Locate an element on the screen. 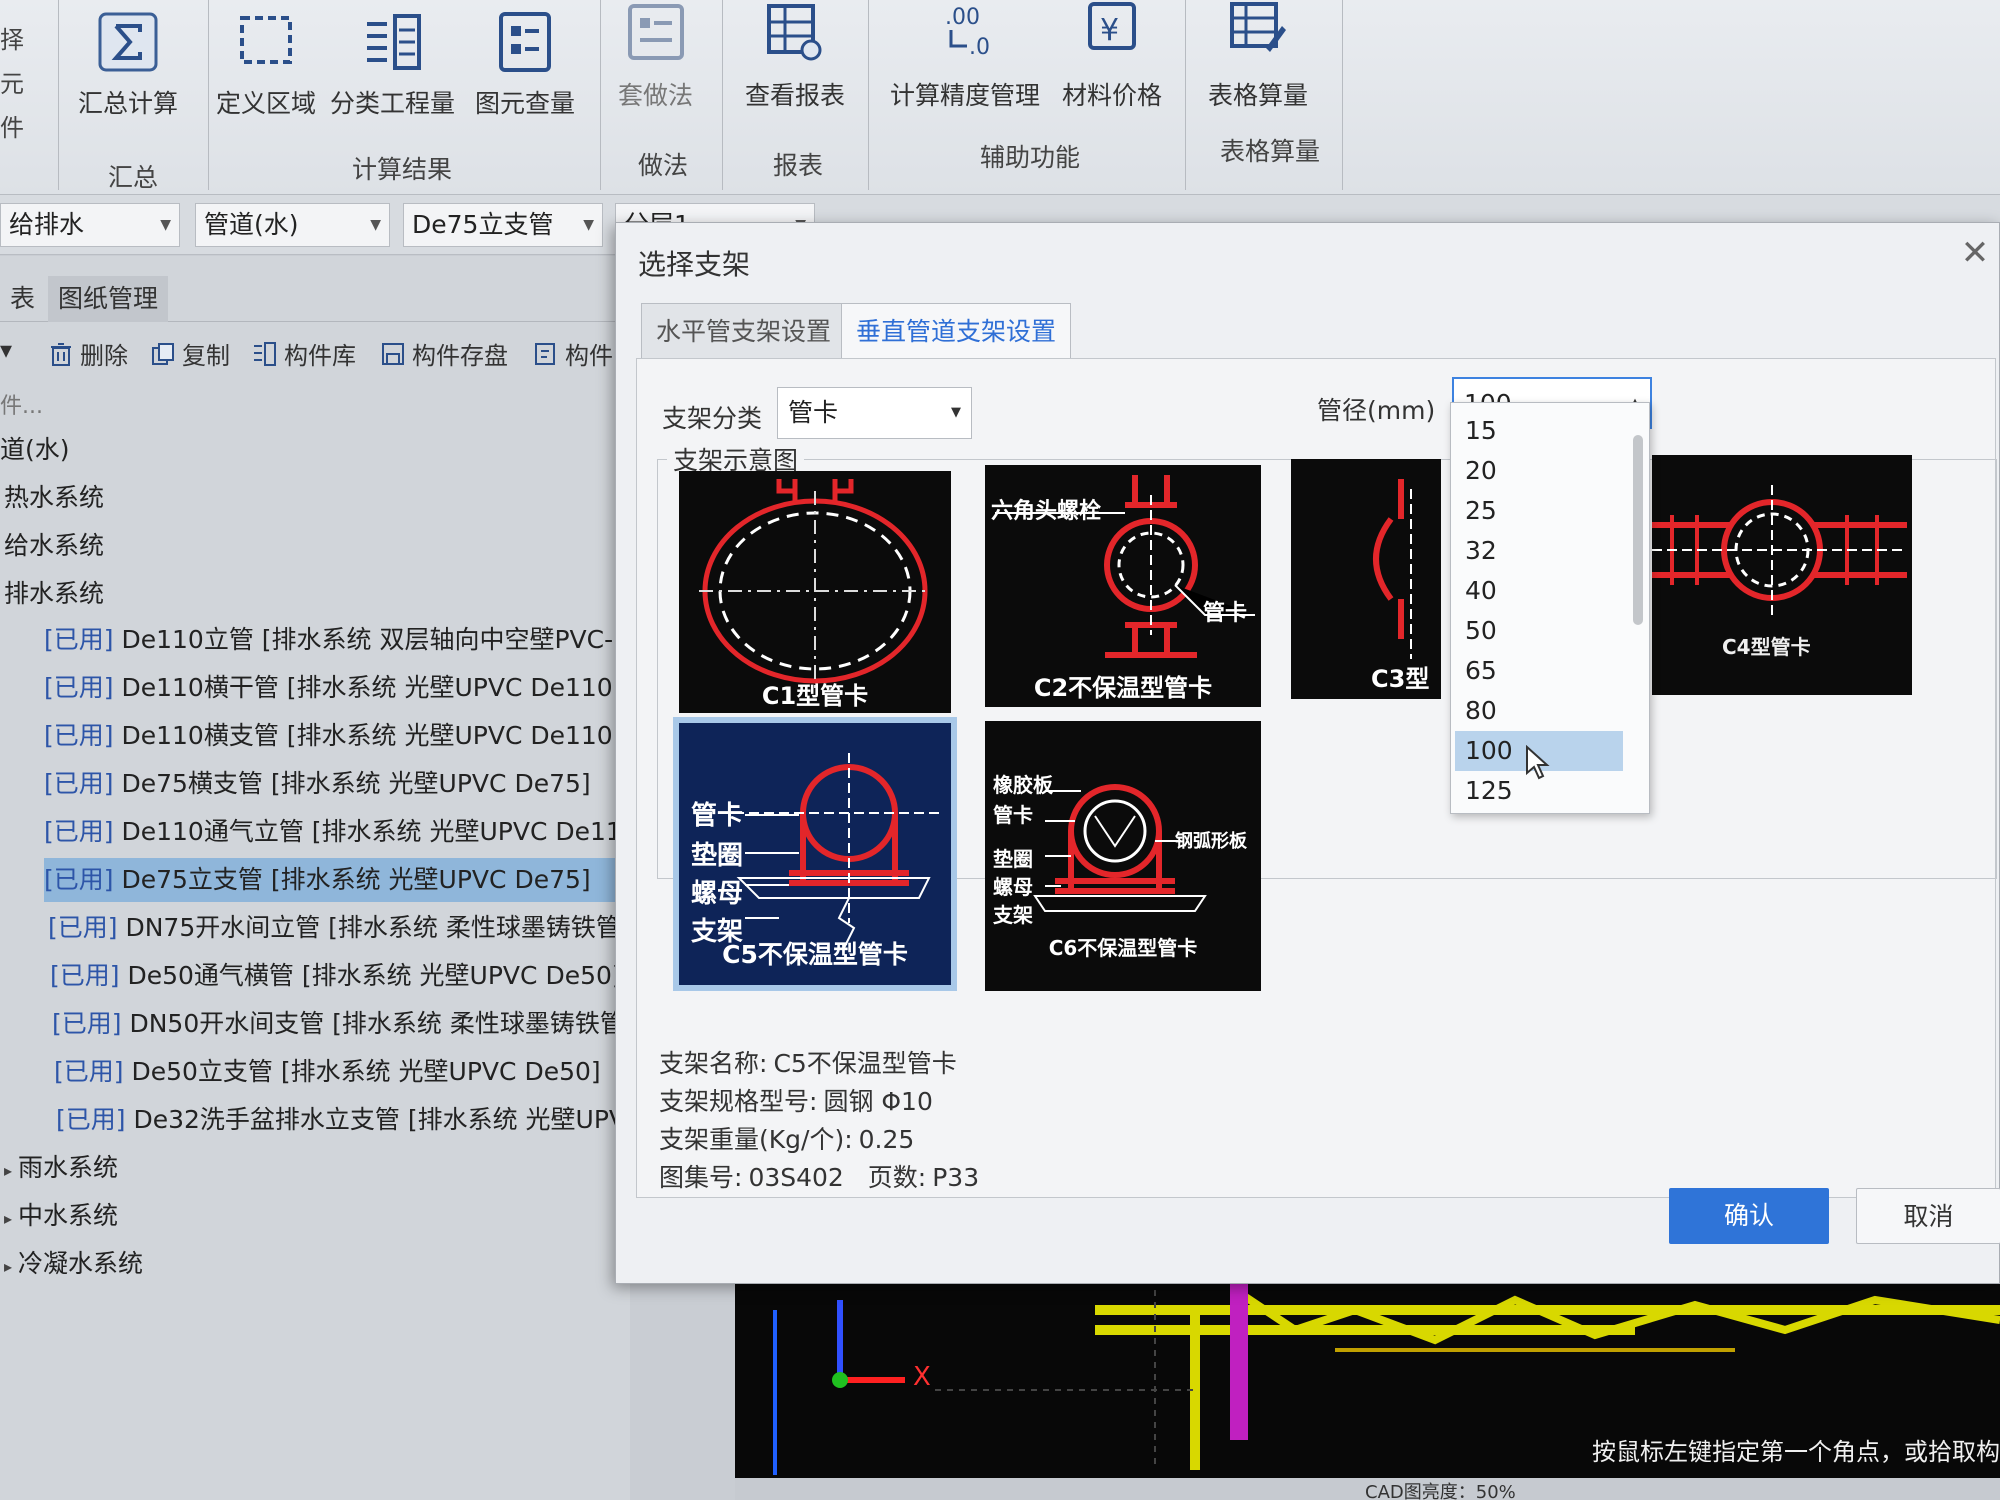  used-tag: [已用] is located at coordinates (85, 975).